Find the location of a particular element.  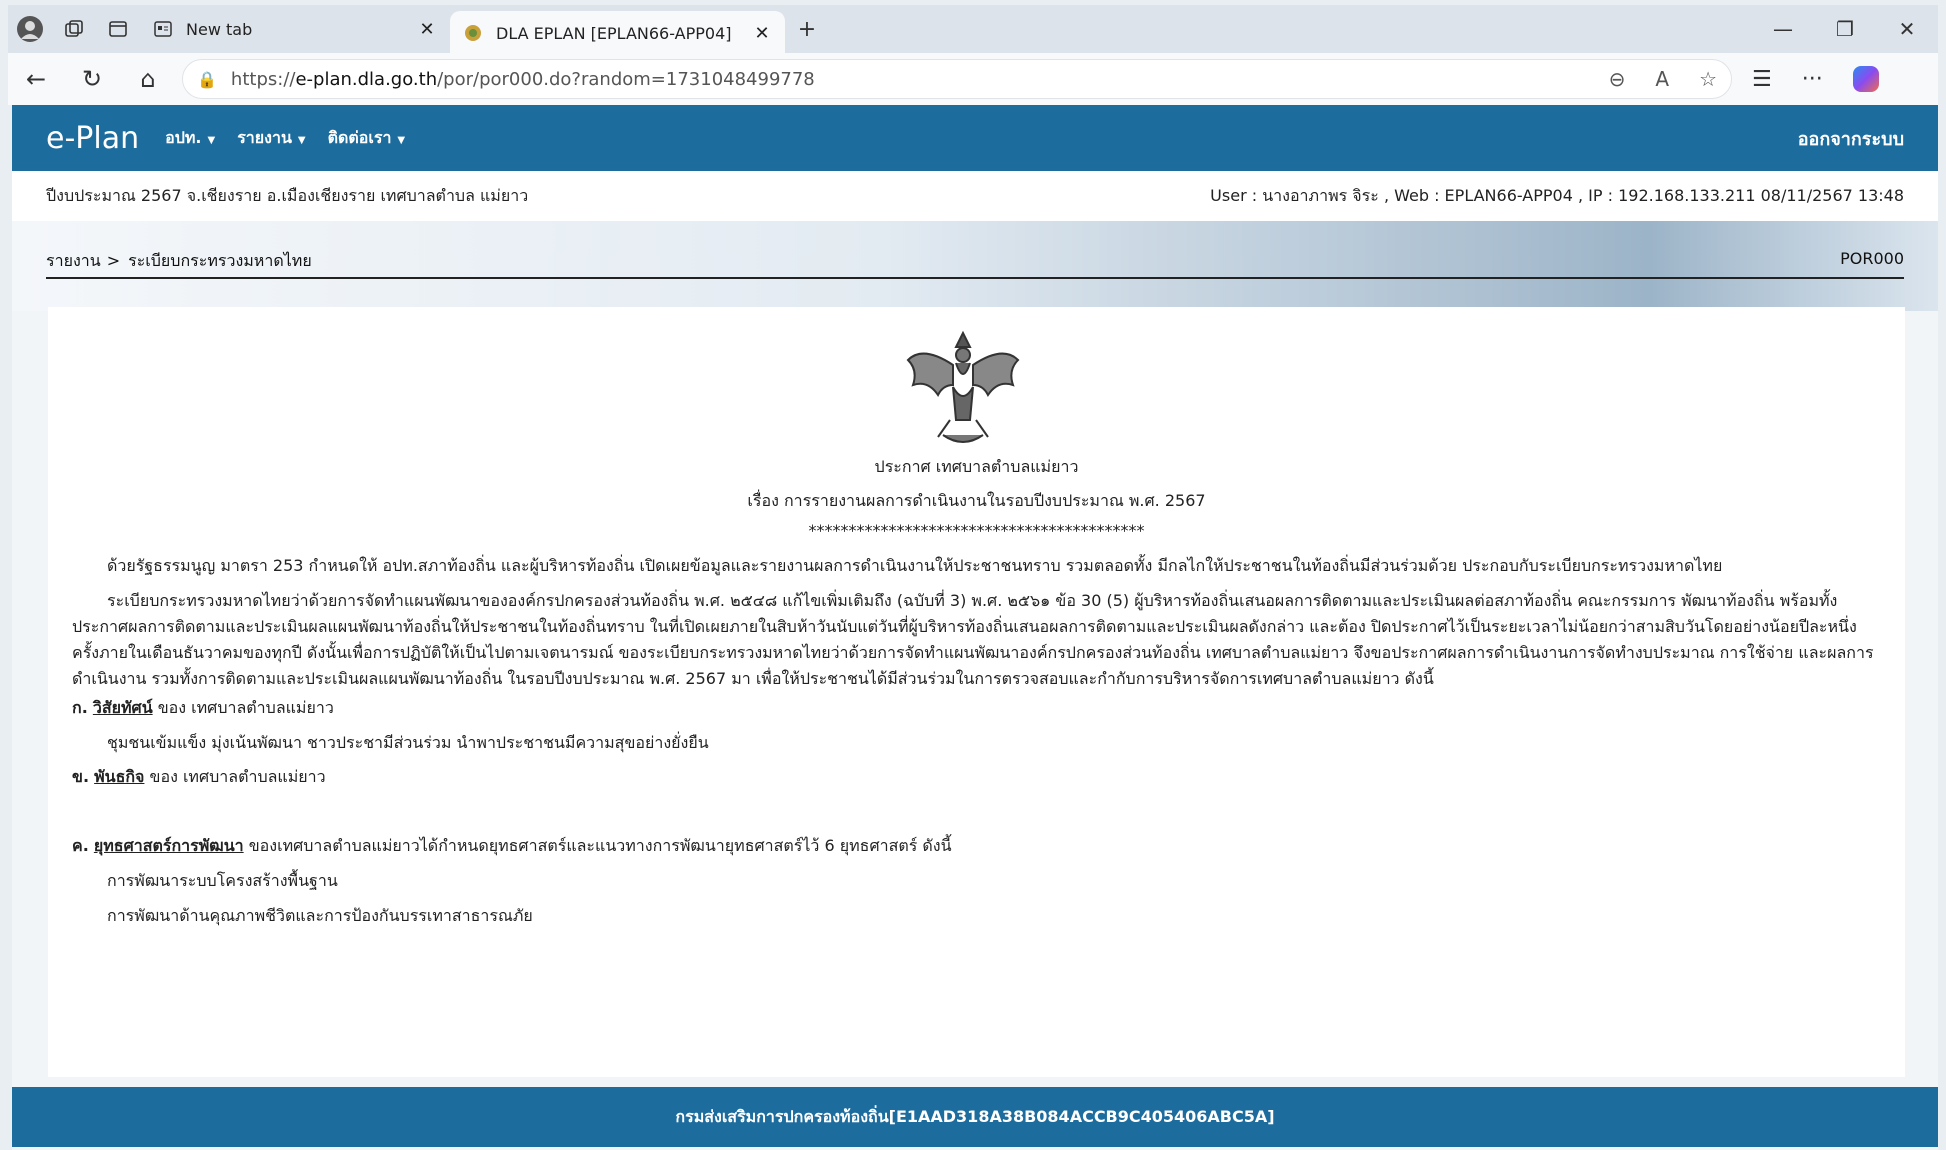

restore-icon: ❐ is located at coordinates (1845, 29).